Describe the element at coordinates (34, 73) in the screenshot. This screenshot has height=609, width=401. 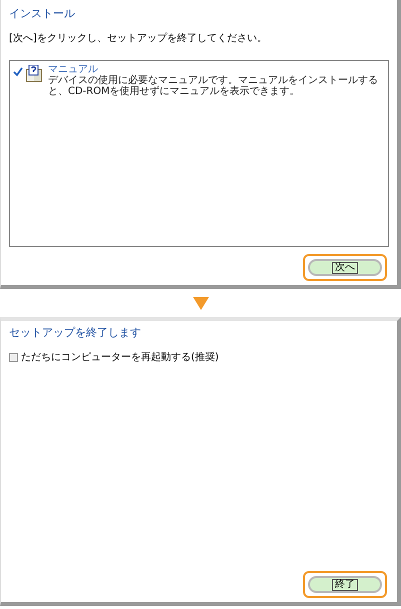
I see `manual-book-icon` at that location.